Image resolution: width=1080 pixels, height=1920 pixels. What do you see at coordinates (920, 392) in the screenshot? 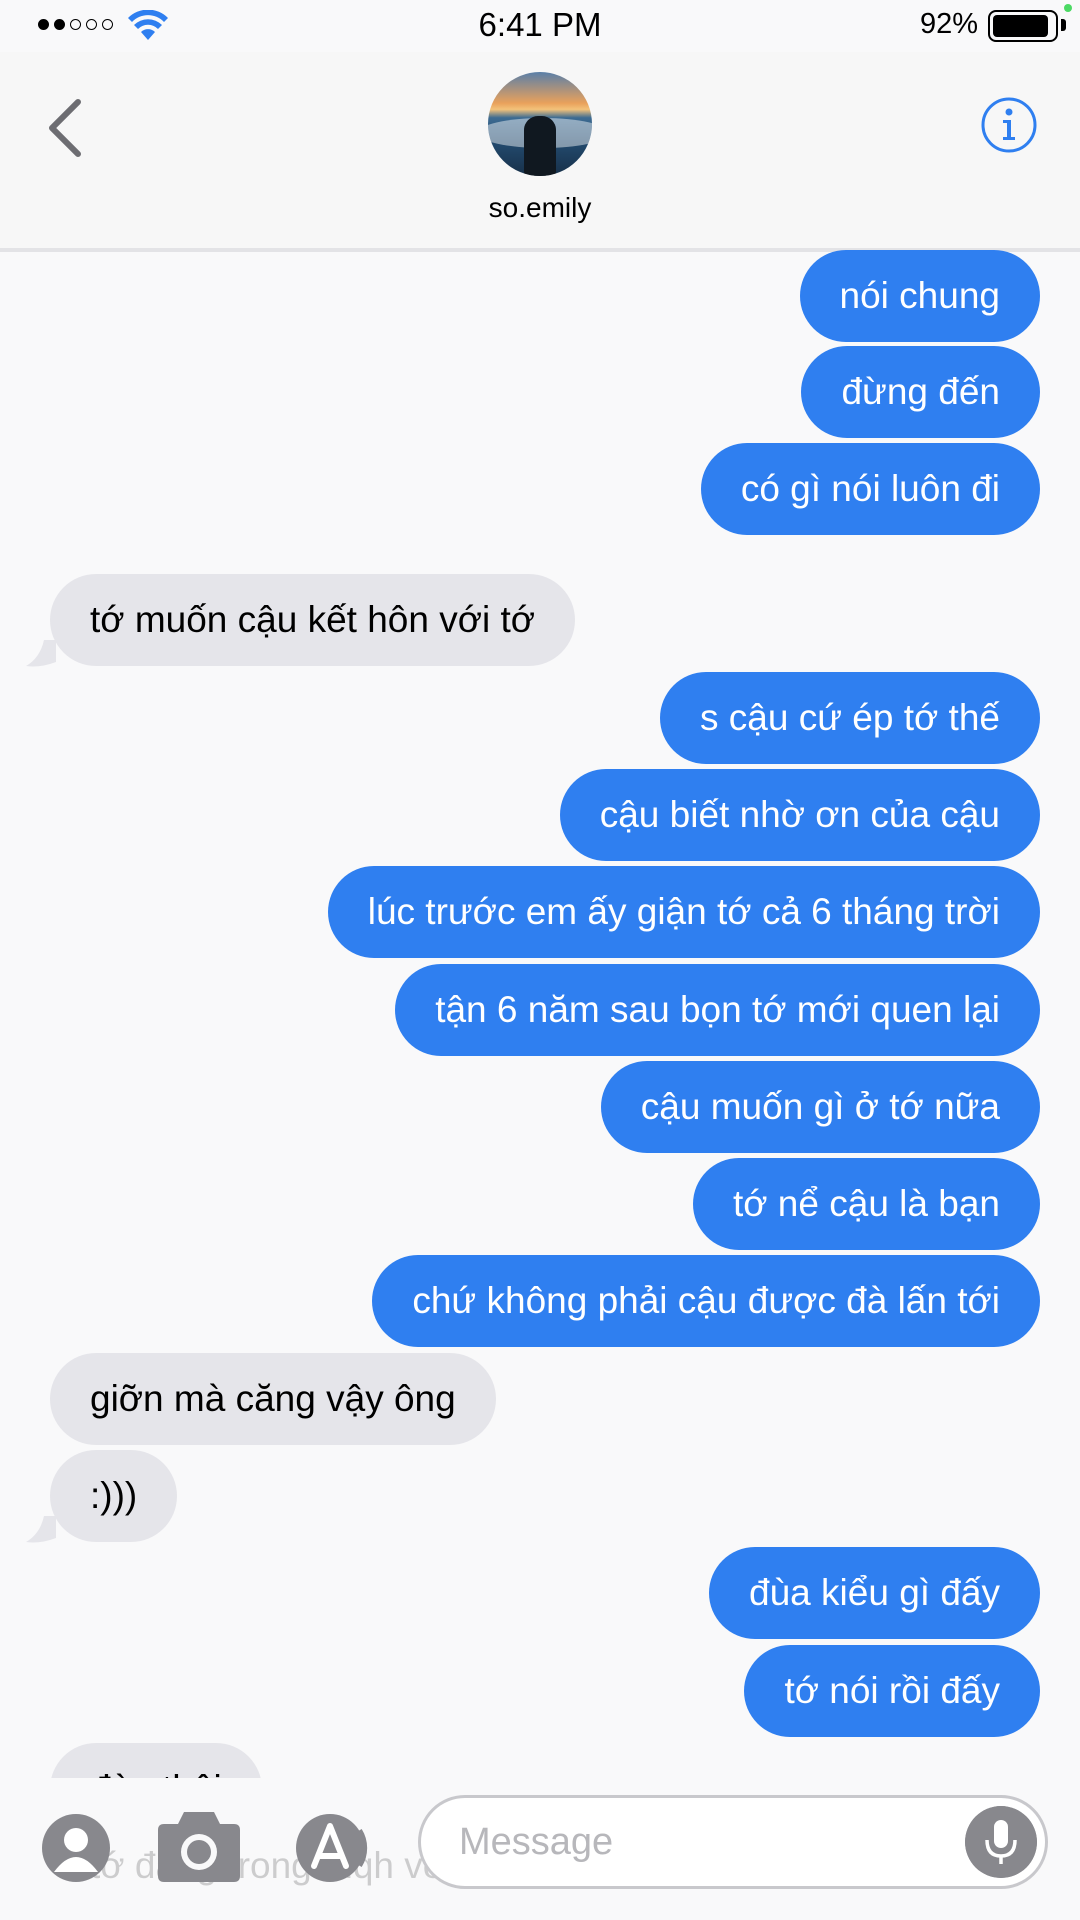
I see `message-bubble-outgoing: đừng đến` at bounding box center [920, 392].